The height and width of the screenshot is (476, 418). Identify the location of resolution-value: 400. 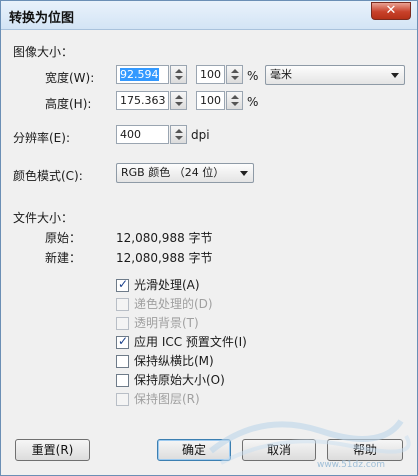
(130, 134).